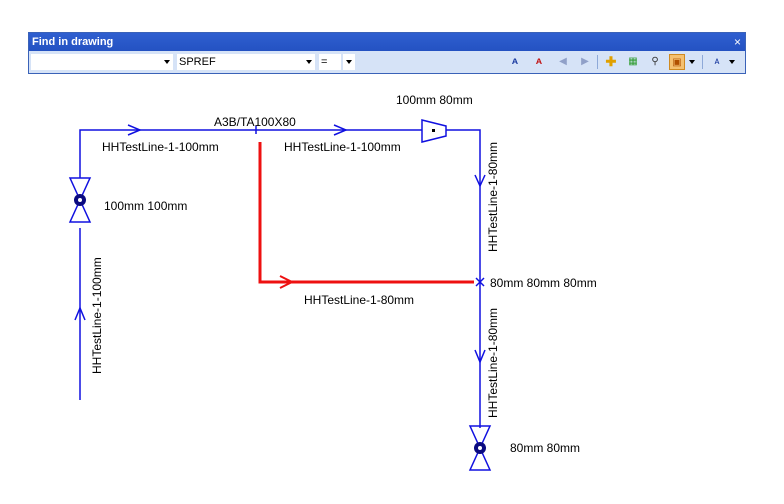 This screenshot has width=784, height=504. What do you see at coordinates (543, 283) in the screenshot?
I see `tee2-label: 80mm 80mm 80mm` at bounding box center [543, 283].